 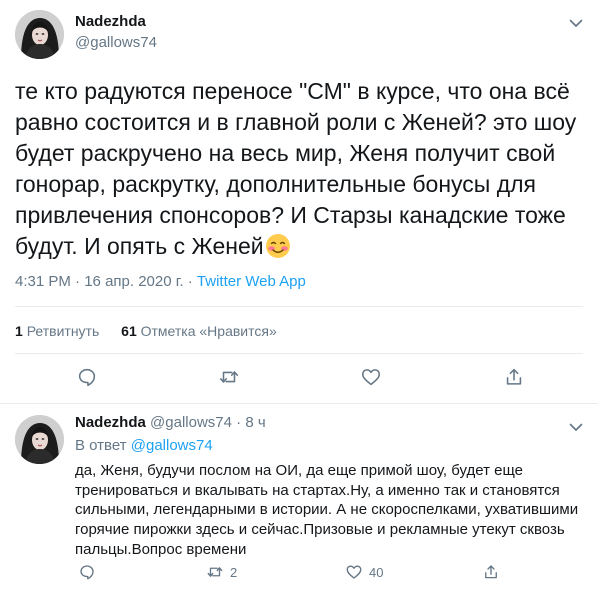 I want to click on likes-label: Отметка «Нравится», so click(x=208, y=331).